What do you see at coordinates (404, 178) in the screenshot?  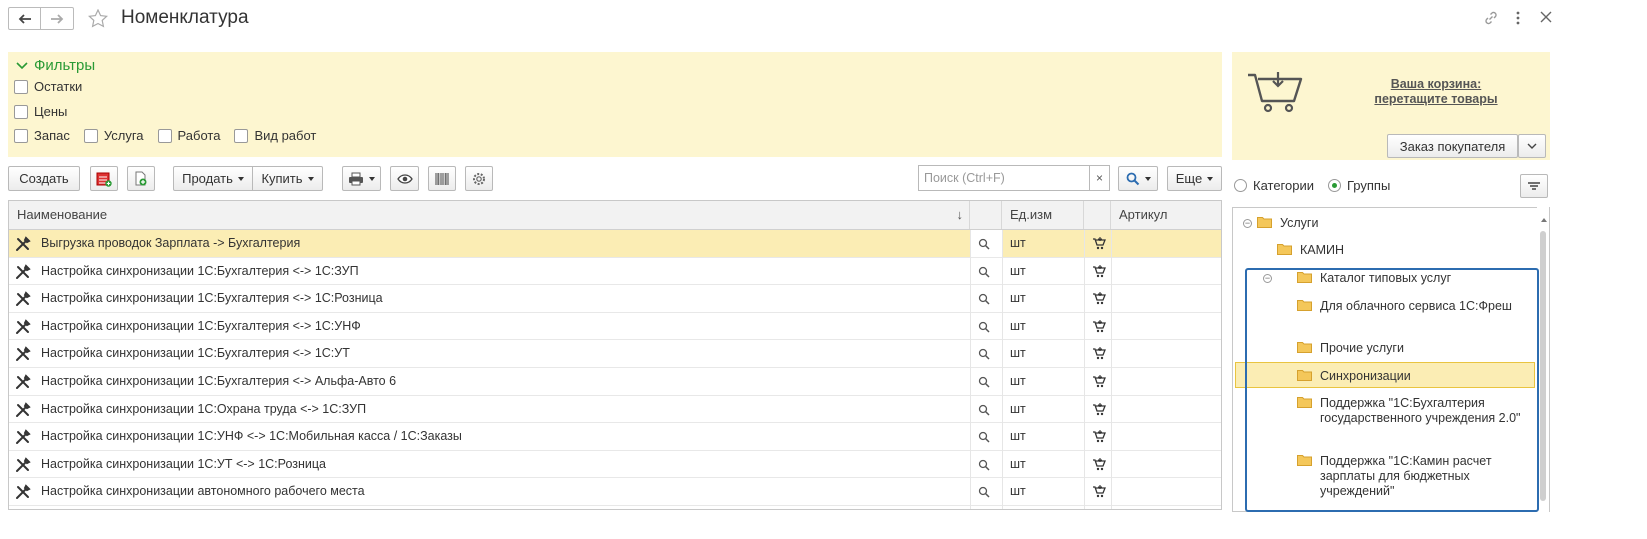 I see `preview-button` at bounding box center [404, 178].